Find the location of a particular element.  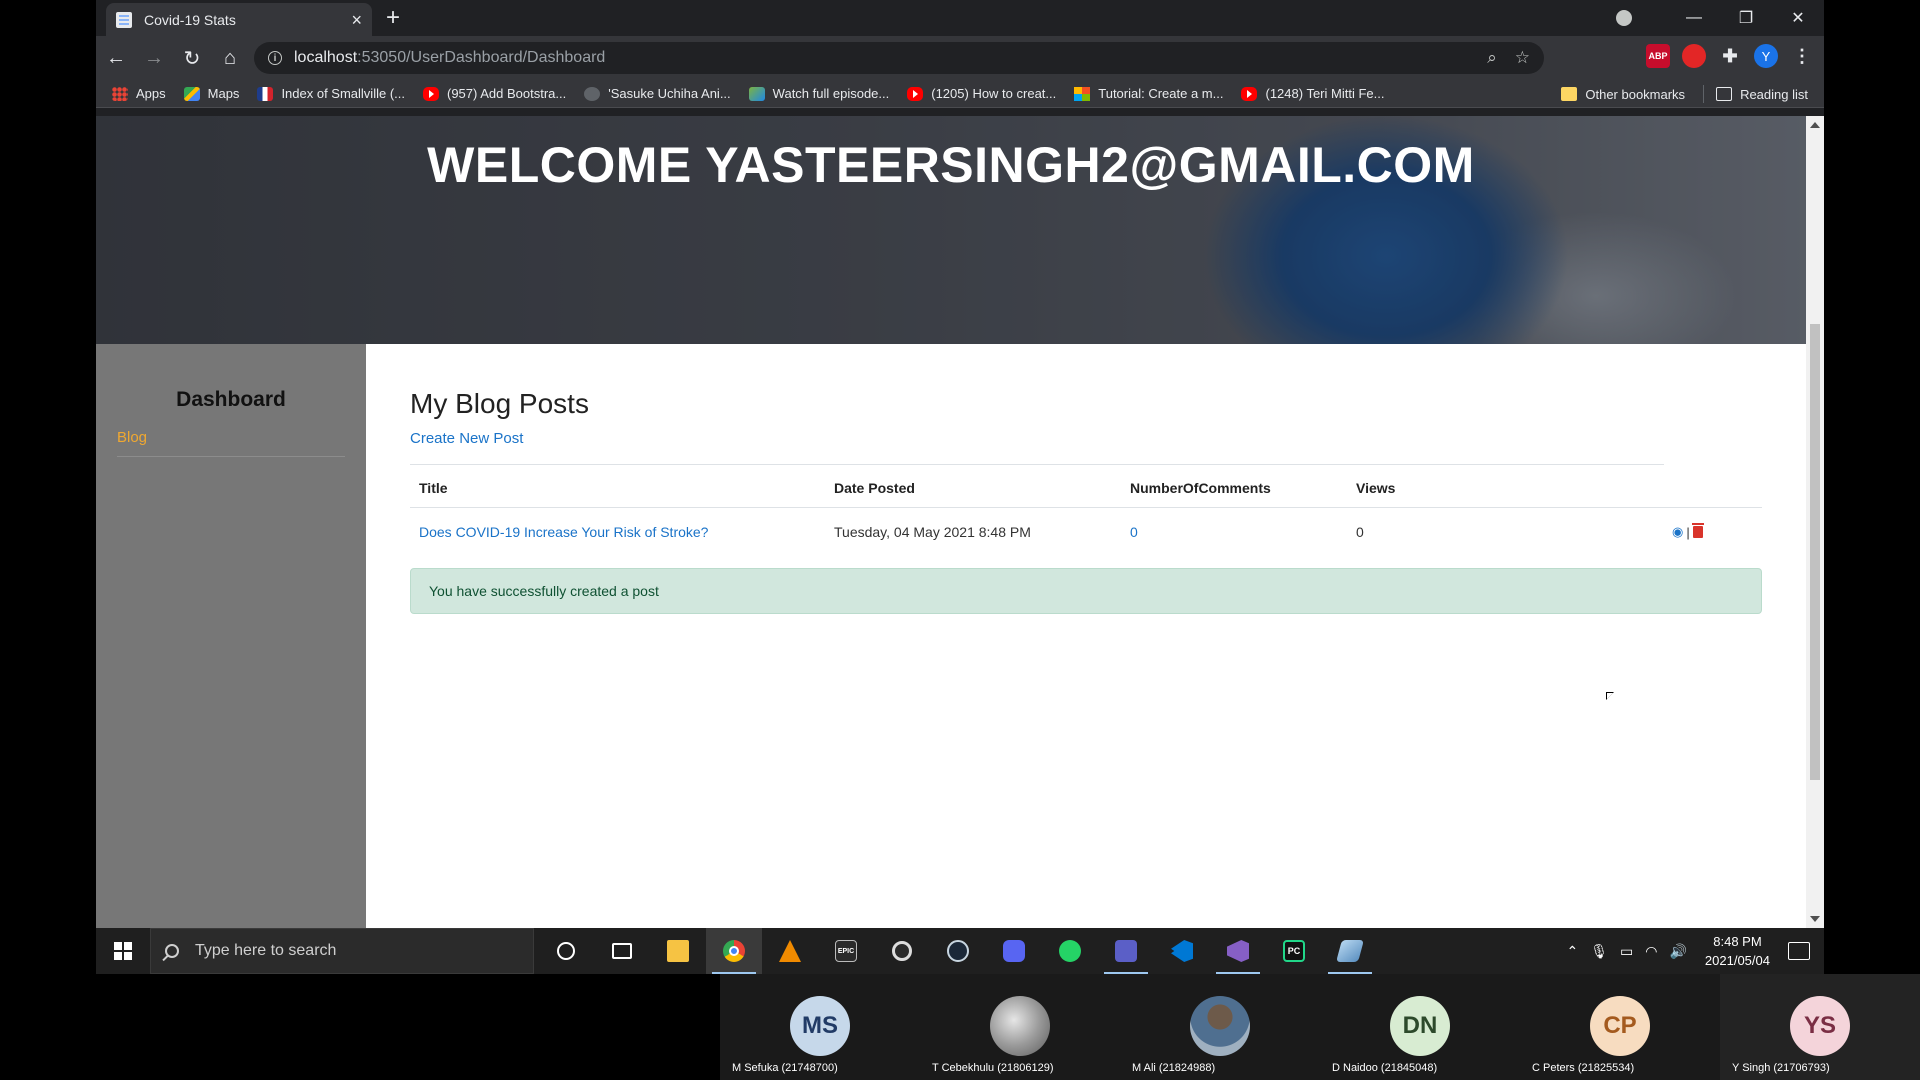

microsoft-icon is located at coordinates (1082, 93).